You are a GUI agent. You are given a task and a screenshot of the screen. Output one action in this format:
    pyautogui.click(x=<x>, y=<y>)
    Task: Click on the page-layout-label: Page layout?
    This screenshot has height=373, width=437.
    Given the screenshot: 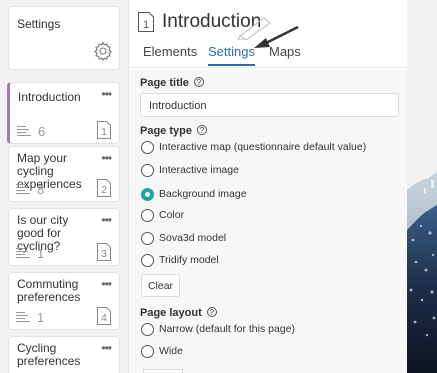 What is the action you would take?
    pyautogui.click(x=178, y=313)
    